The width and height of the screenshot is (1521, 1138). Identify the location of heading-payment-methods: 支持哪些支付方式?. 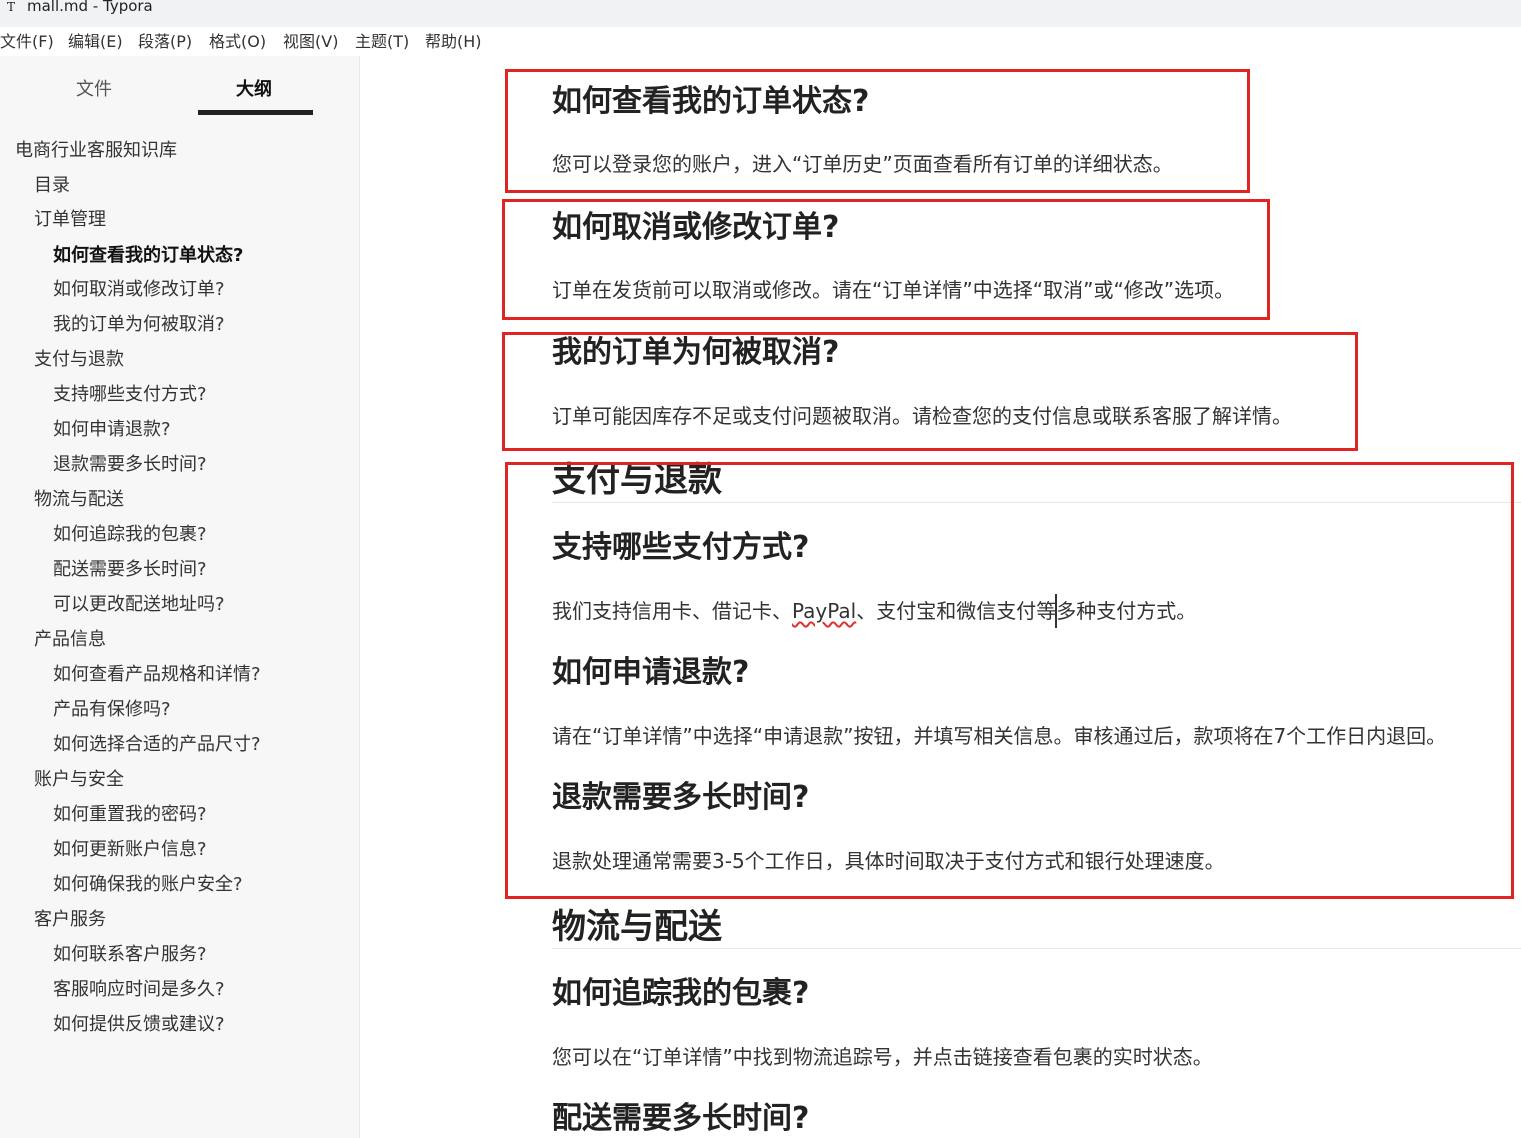
(680, 548).